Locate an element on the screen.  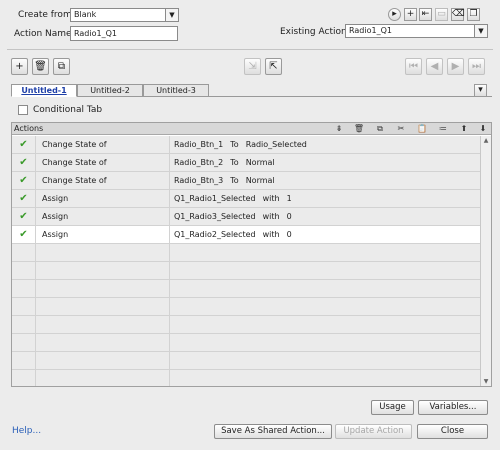
target-name: Radio_Btn_3 is located at coordinates (199, 180).